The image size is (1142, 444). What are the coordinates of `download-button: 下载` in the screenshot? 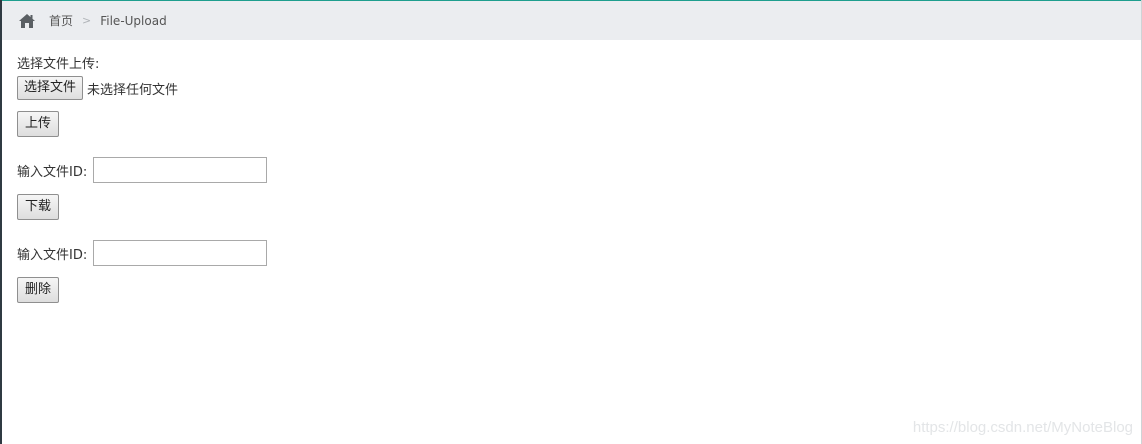 It's located at (38, 207).